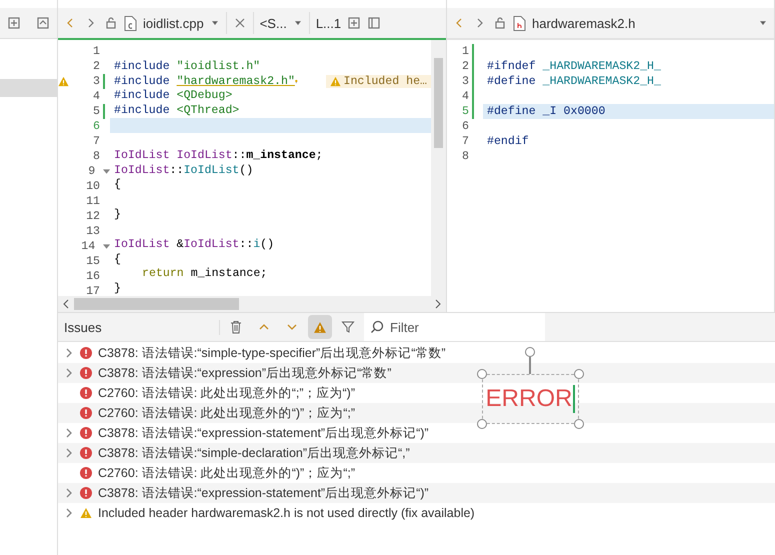  Describe the element at coordinates (530, 360) in the screenshot. I see `rotate-handle` at that location.